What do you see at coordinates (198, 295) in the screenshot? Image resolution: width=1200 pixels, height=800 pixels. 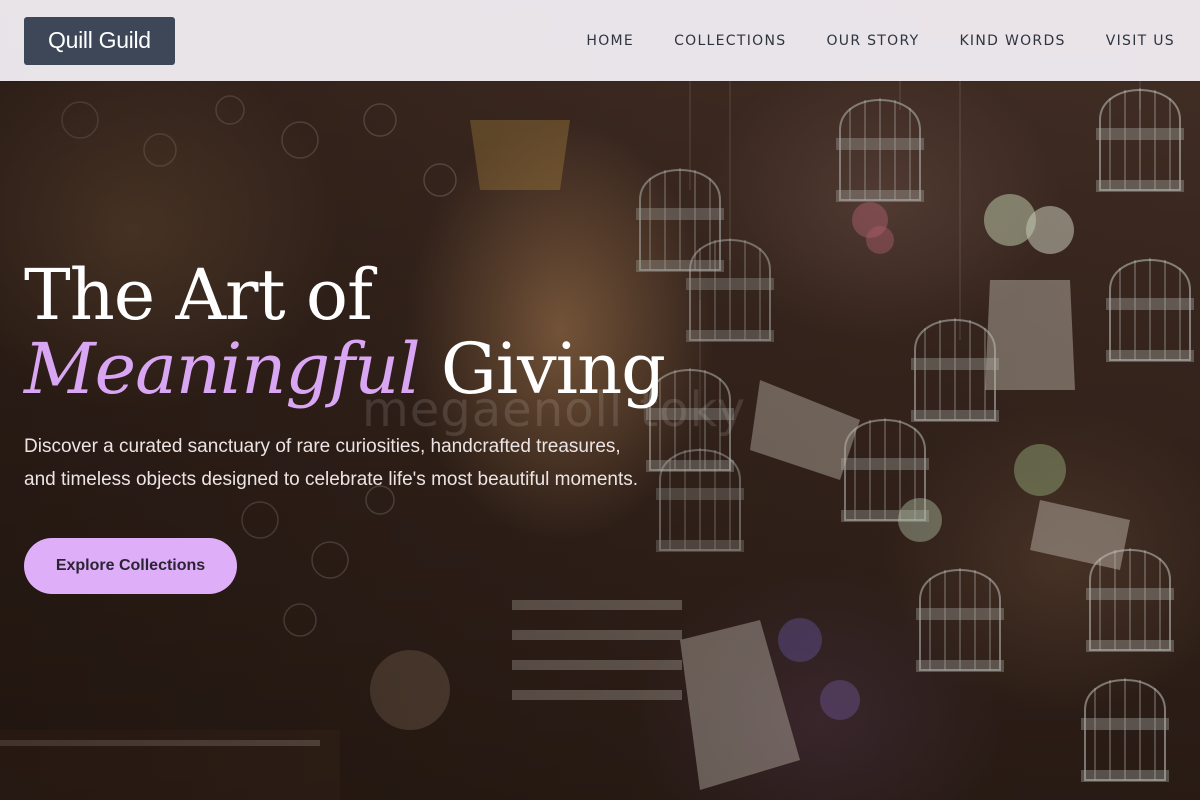 I see `hero-title-line1: The Art of` at bounding box center [198, 295].